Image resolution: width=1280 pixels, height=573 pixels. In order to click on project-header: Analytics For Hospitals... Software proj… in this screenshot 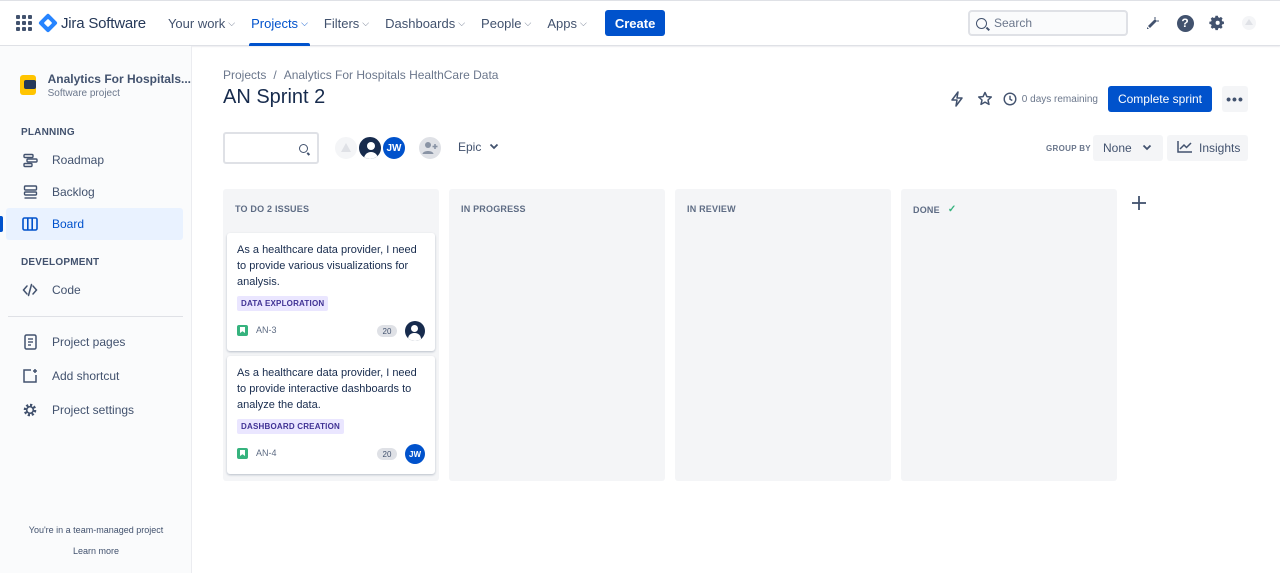, I will do `click(95, 72)`.